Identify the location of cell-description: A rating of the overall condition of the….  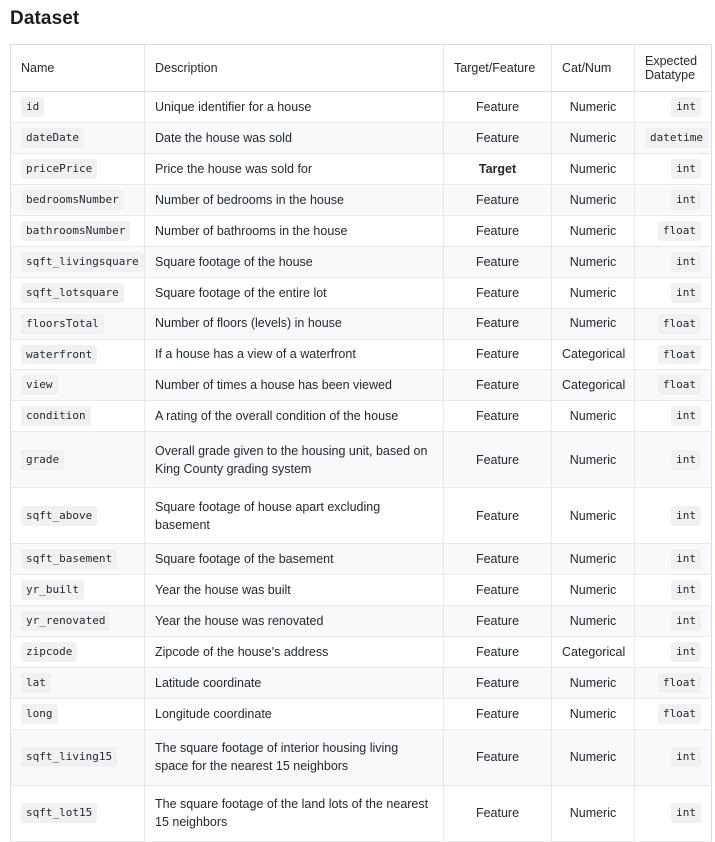
(294, 416).